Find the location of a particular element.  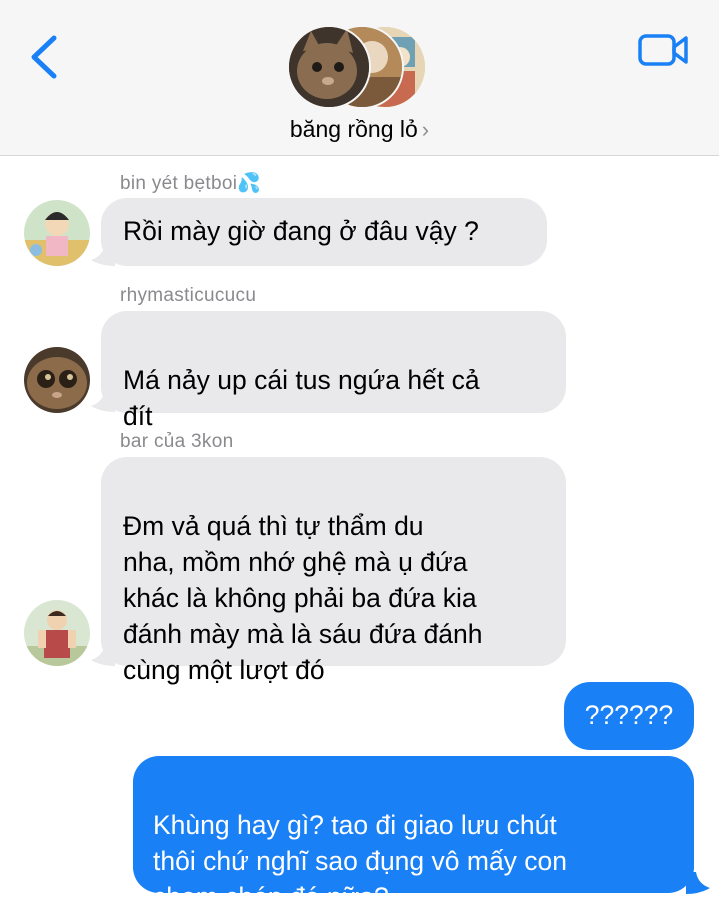

message-bubble-outgoing: ?????? is located at coordinates (629, 716).